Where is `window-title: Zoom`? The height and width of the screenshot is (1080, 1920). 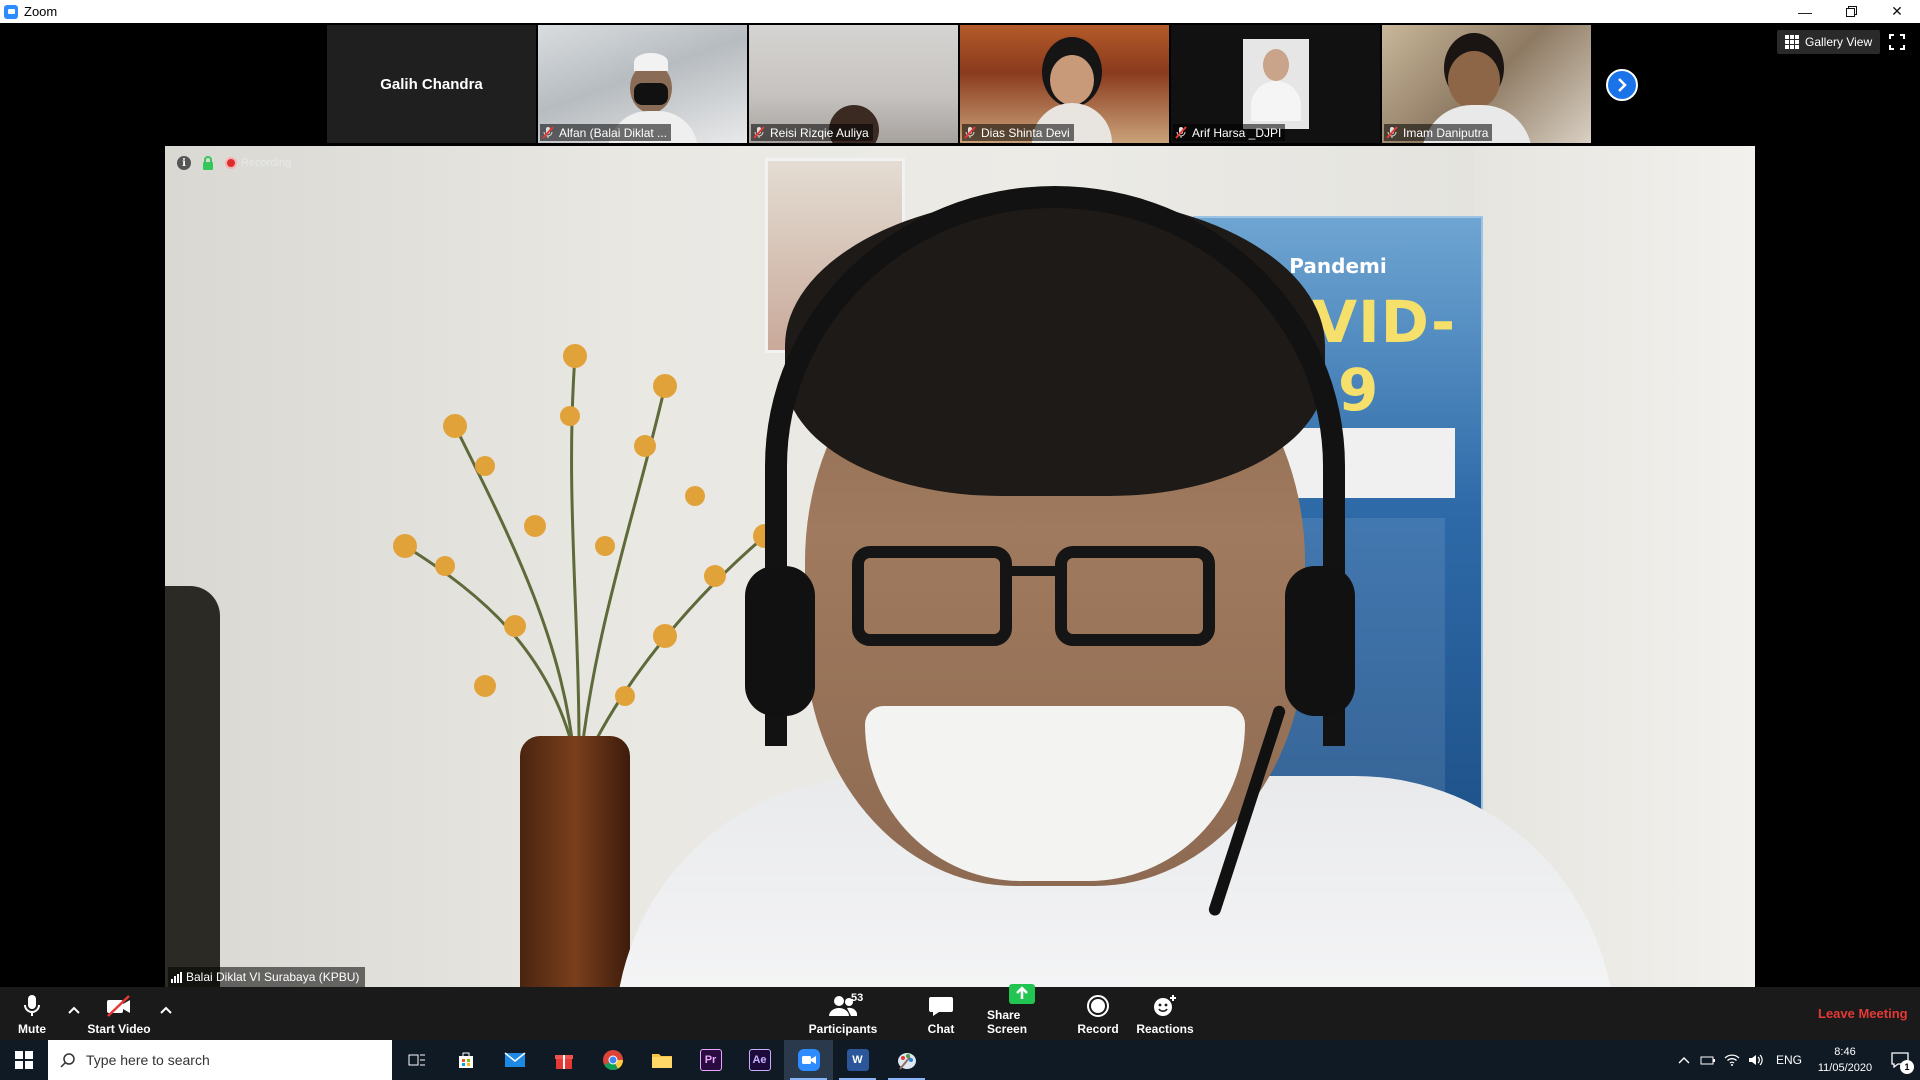 window-title: Zoom is located at coordinates (41, 11).